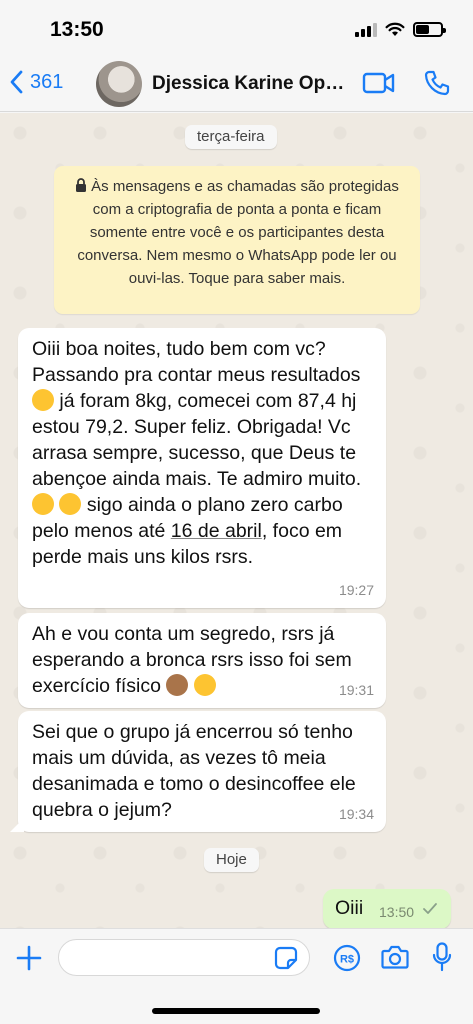 The height and width of the screenshot is (1024, 473). Describe the element at coordinates (366, 29) in the screenshot. I see `cellular-signal-icon` at that location.